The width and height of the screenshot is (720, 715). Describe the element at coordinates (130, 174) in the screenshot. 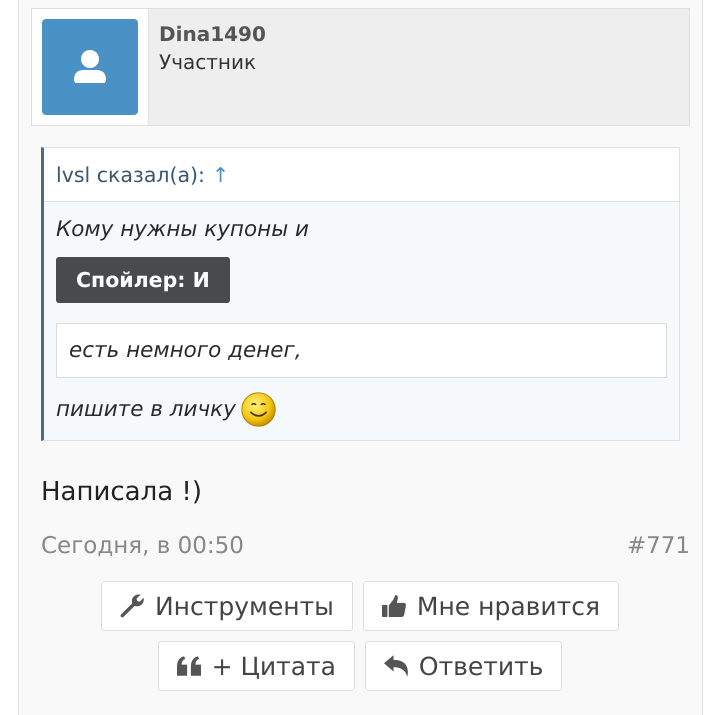

I see `quote-attribution: lvsl сказал(а):` at that location.